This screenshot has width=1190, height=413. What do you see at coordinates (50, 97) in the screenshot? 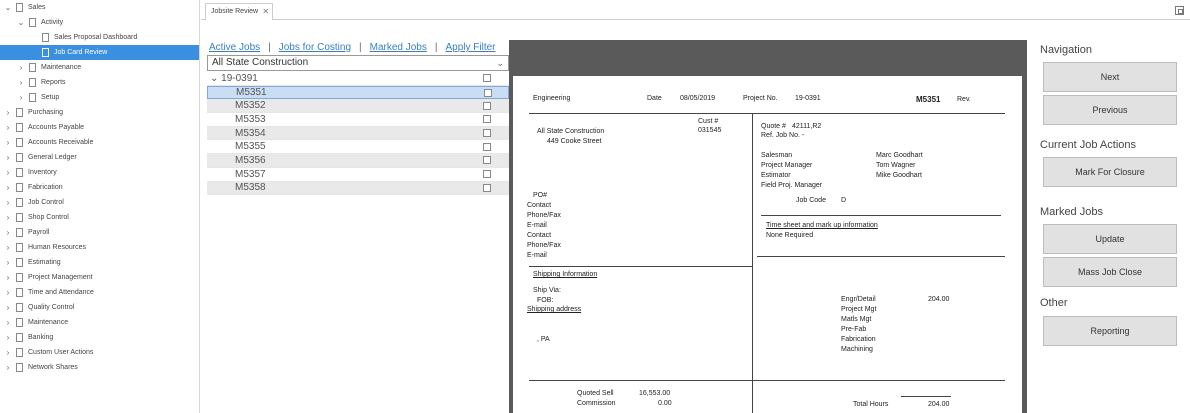
I see `sidebar-item-label: Setup` at bounding box center [50, 97].